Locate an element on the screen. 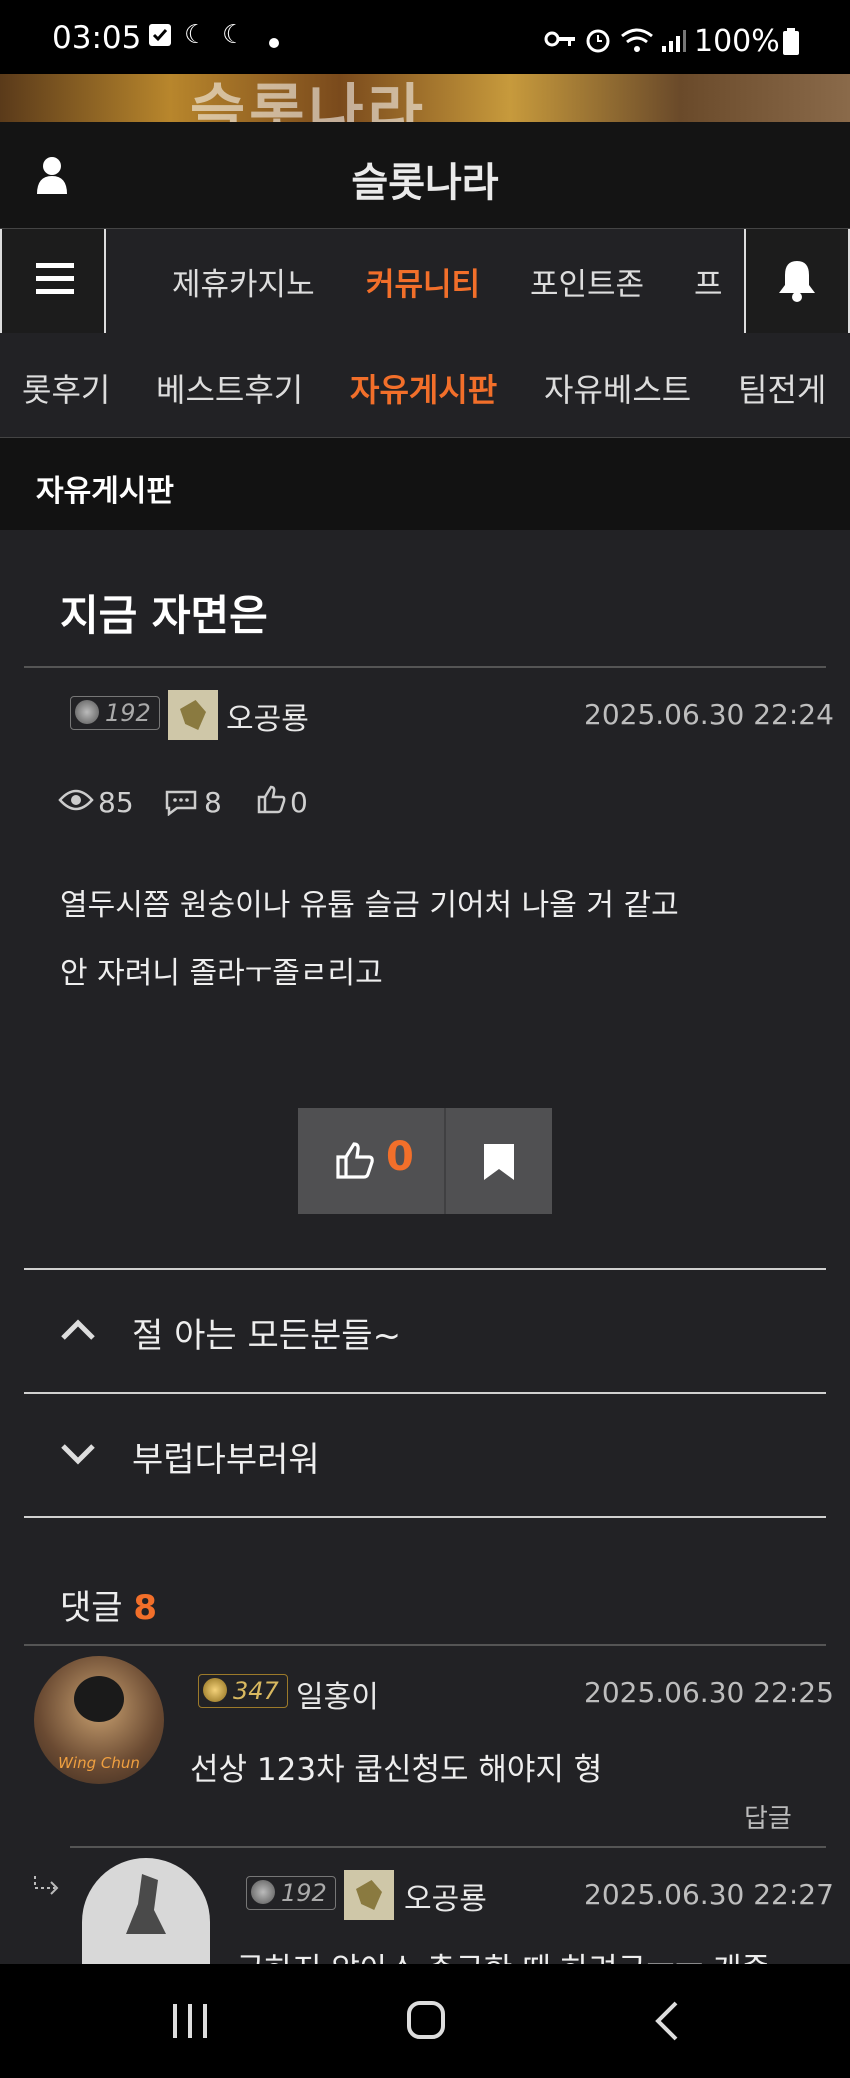 The width and height of the screenshot is (850, 2078). battery-percent: 100% is located at coordinates (737, 41).